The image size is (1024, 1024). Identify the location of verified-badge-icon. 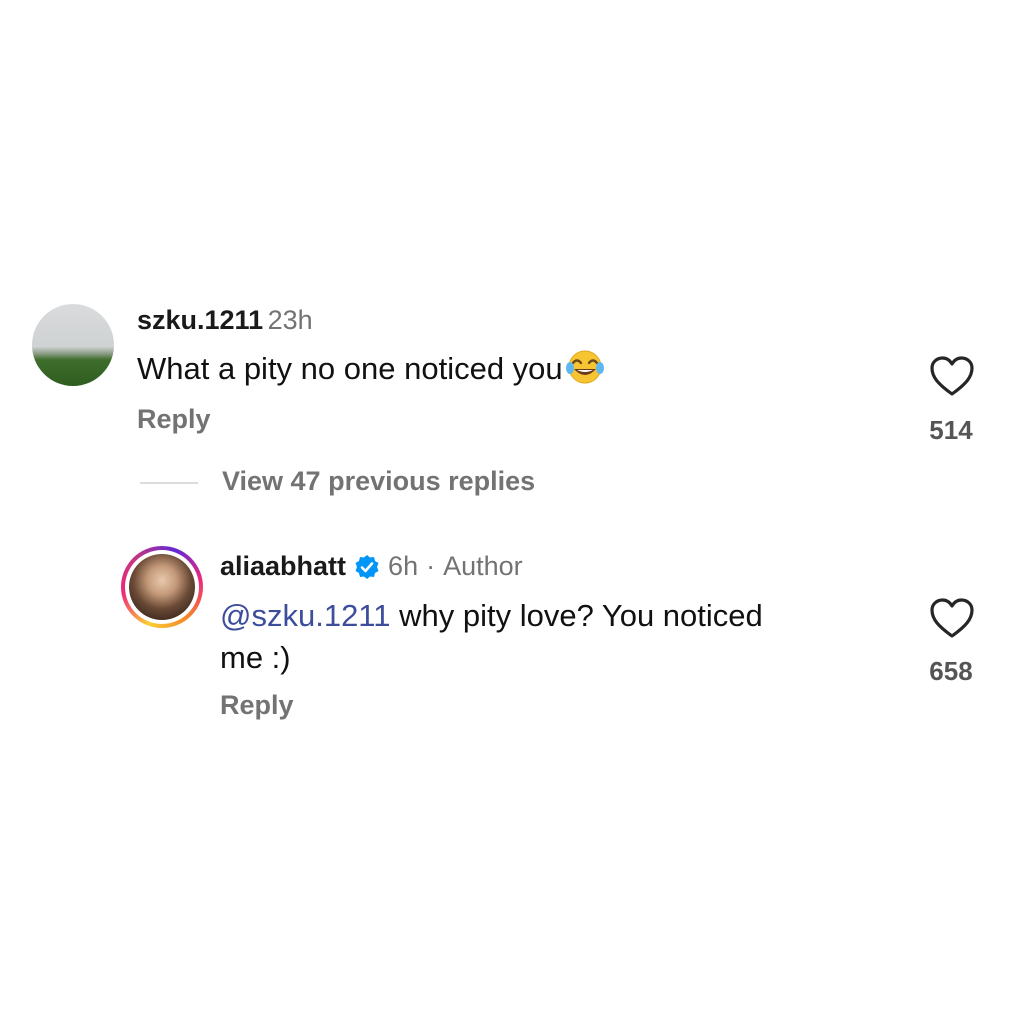
(367, 567).